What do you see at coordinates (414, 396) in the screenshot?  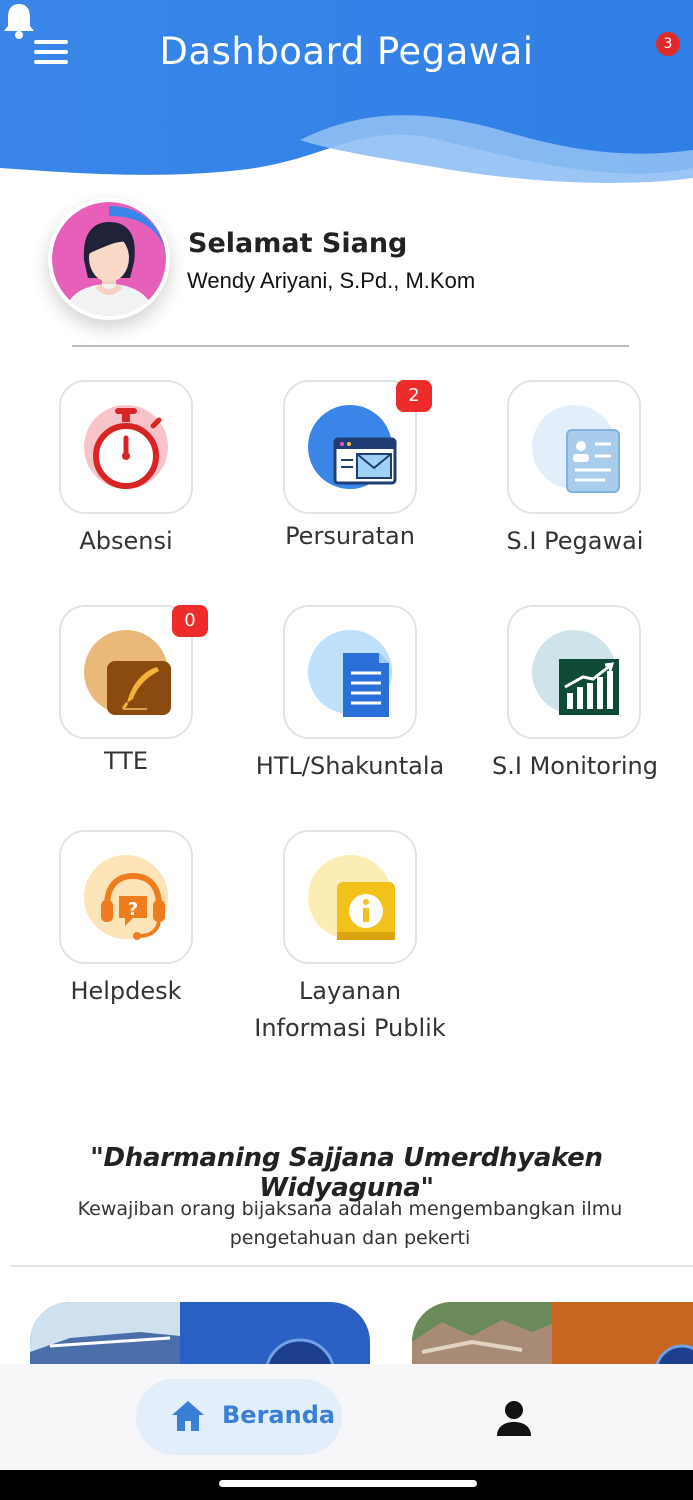 I see `persuratan-count-badge: 2` at bounding box center [414, 396].